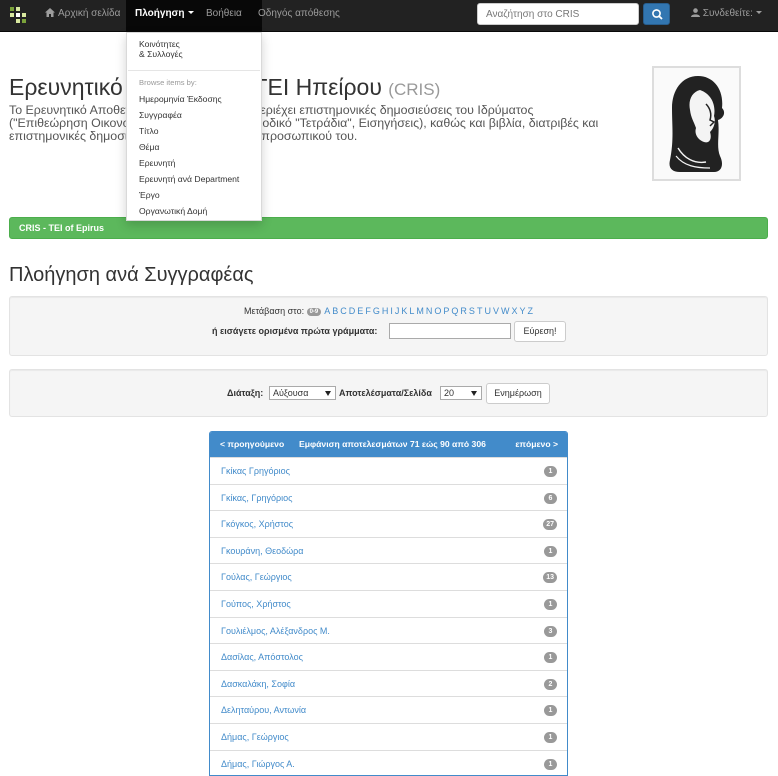 The image size is (778, 776). What do you see at coordinates (257, 524) in the screenshot?
I see `author-link: Γκόγκος, Χρήστος` at bounding box center [257, 524].